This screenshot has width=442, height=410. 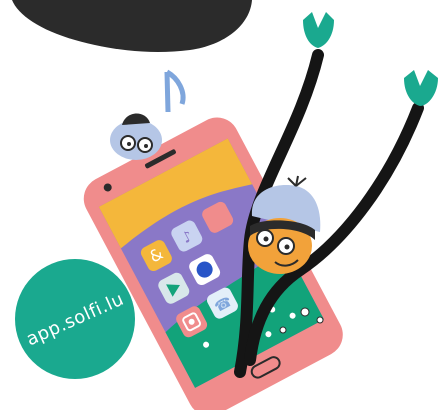 What do you see at coordinates (132, 26) in the screenshot?
I see `dark-blob-shape` at bounding box center [132, 26].